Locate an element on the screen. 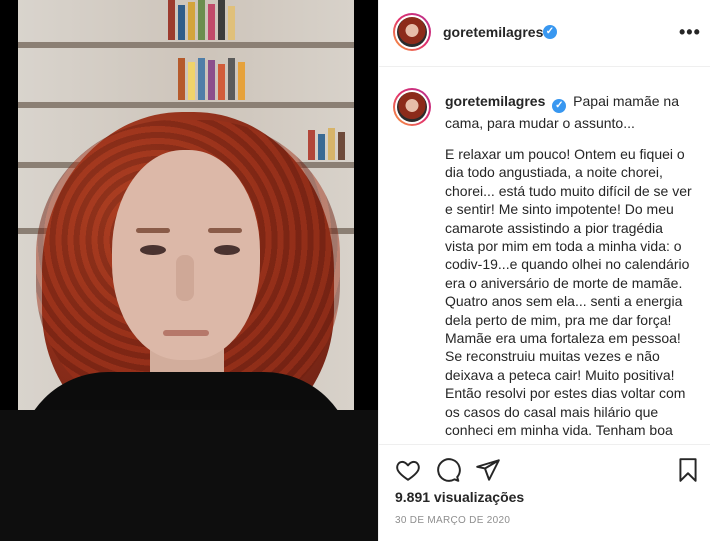  right-eyebrow is located at coordinates (225, 230).